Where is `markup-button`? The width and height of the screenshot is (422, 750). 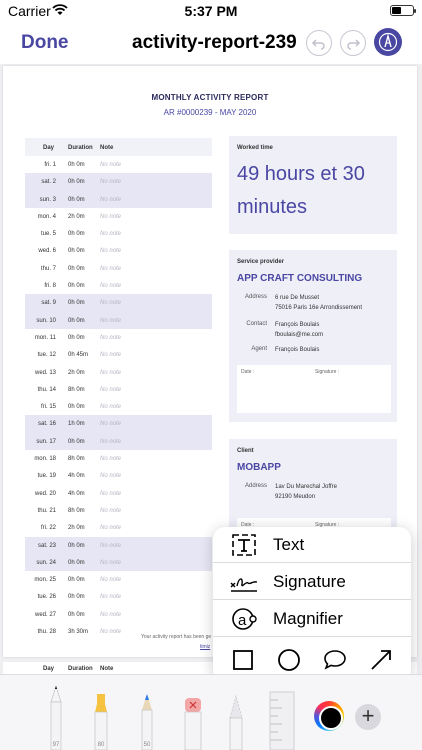
markup-button is located at coordinates (388, 42).